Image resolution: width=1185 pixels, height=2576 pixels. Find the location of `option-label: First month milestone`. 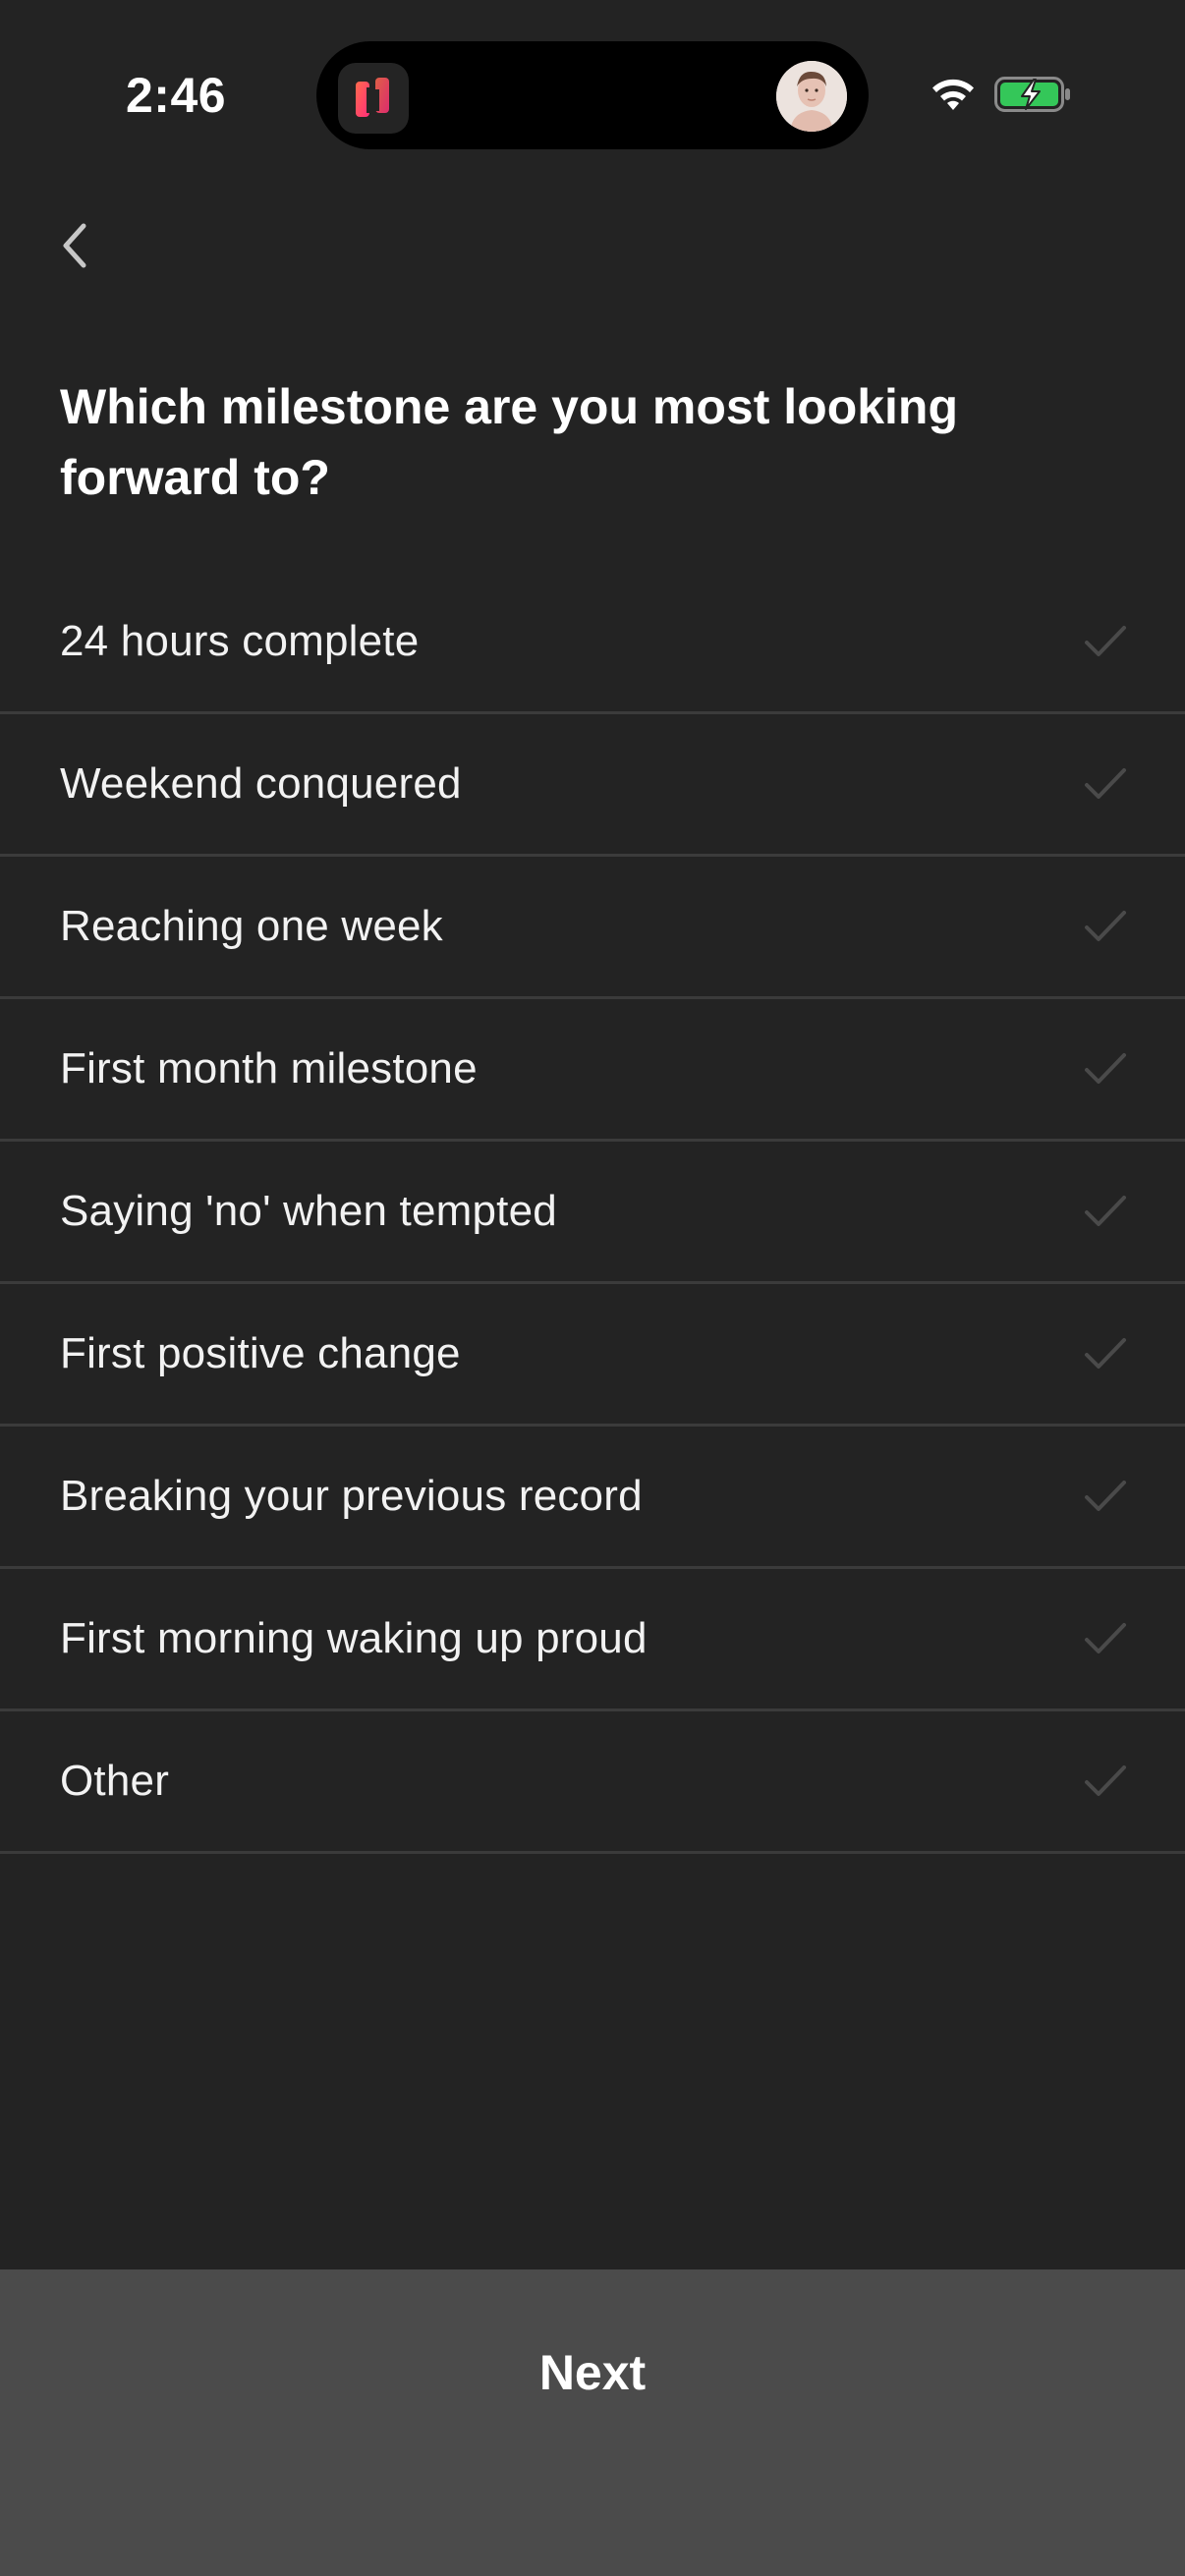

option-label: First month milestone is located at coordinates (269, 1068).